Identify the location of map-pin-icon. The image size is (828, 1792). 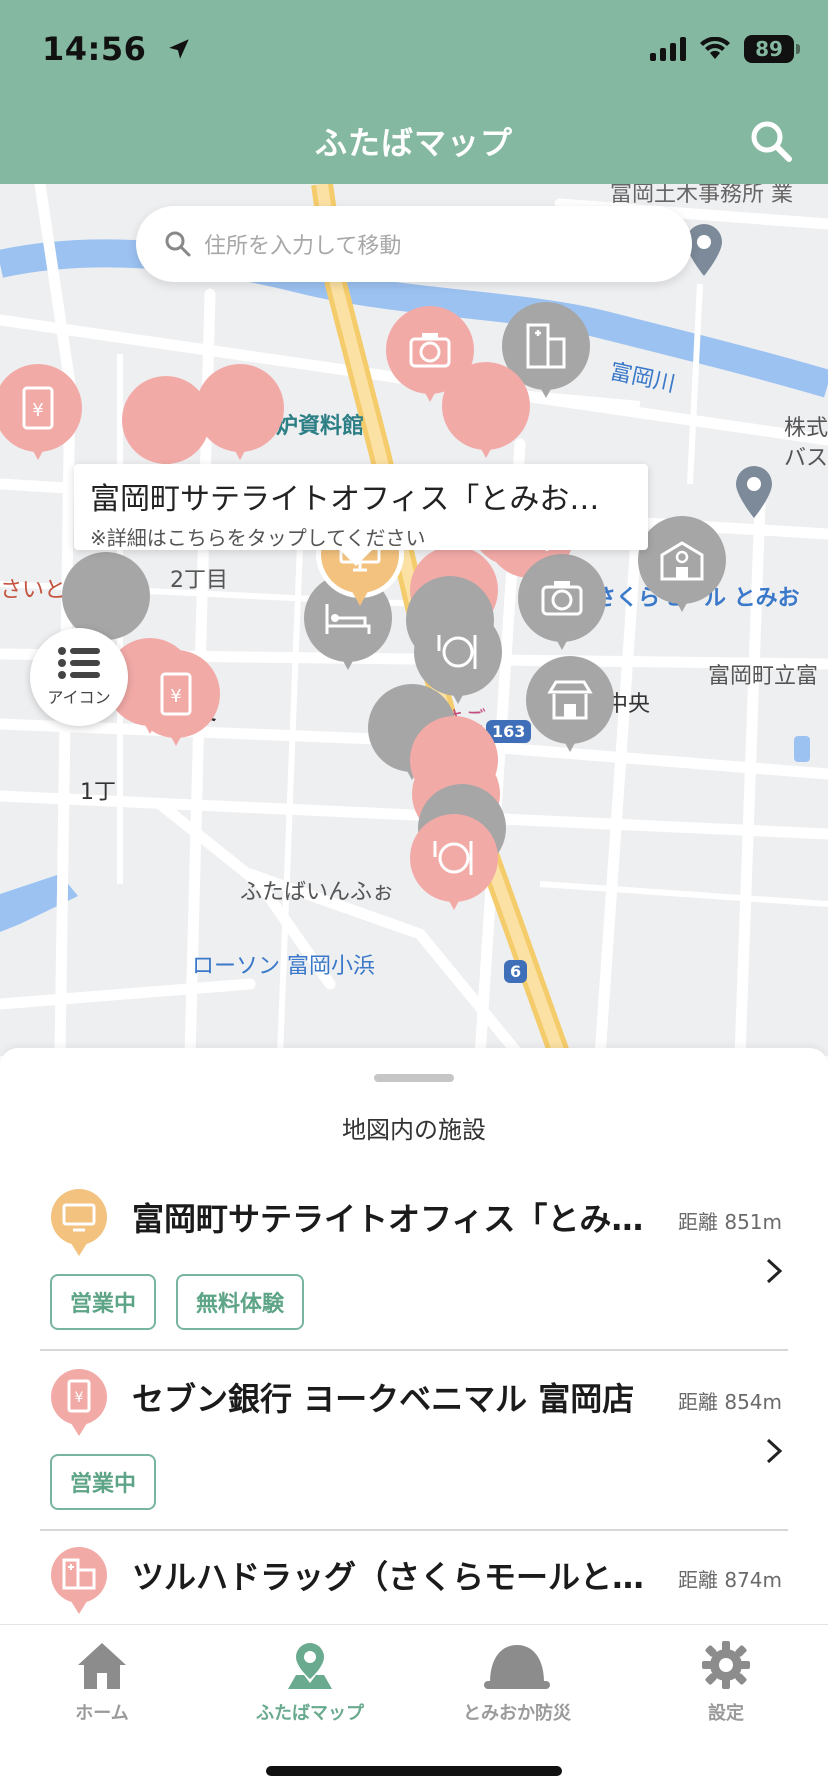
(310, 1666).